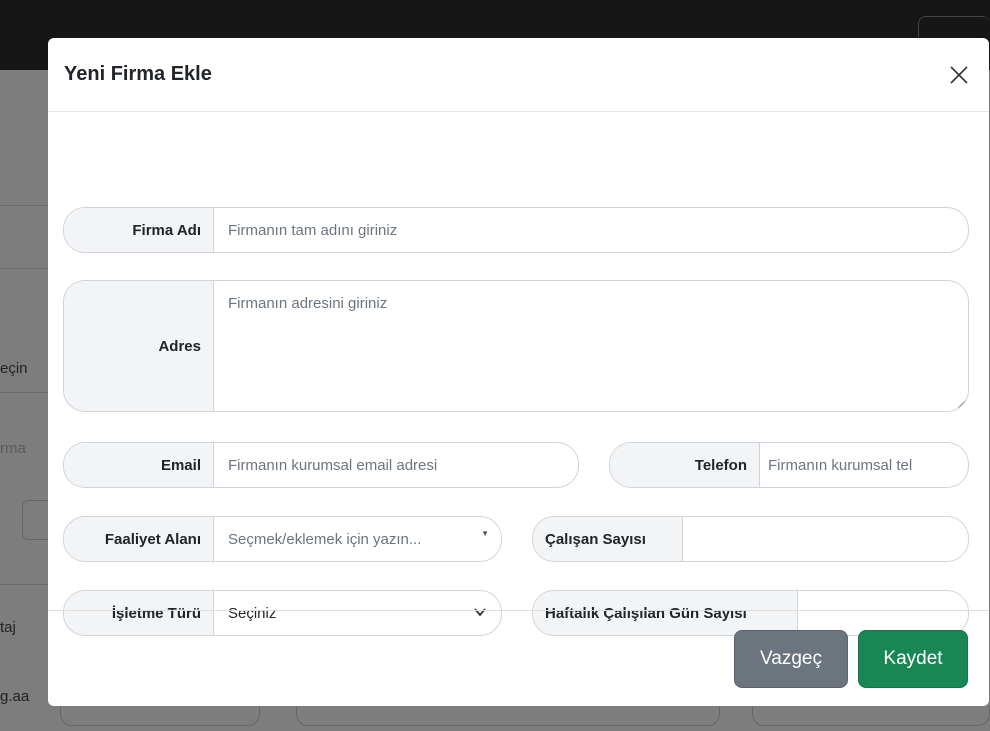 This screenshot has width=990, height=731. I want to click on background-text: taj, so click(8, 627).